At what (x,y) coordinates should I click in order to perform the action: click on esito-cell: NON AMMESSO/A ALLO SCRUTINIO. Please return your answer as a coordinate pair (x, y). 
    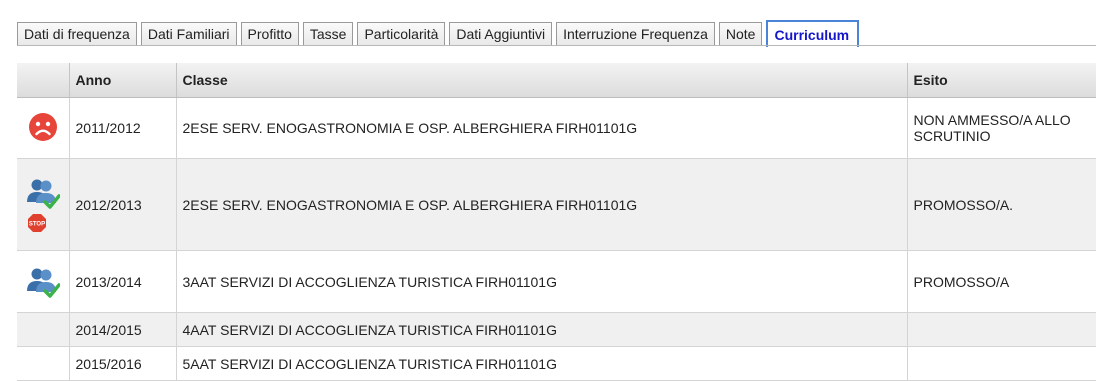
    Looking at the image, I should click on (1001, 128).